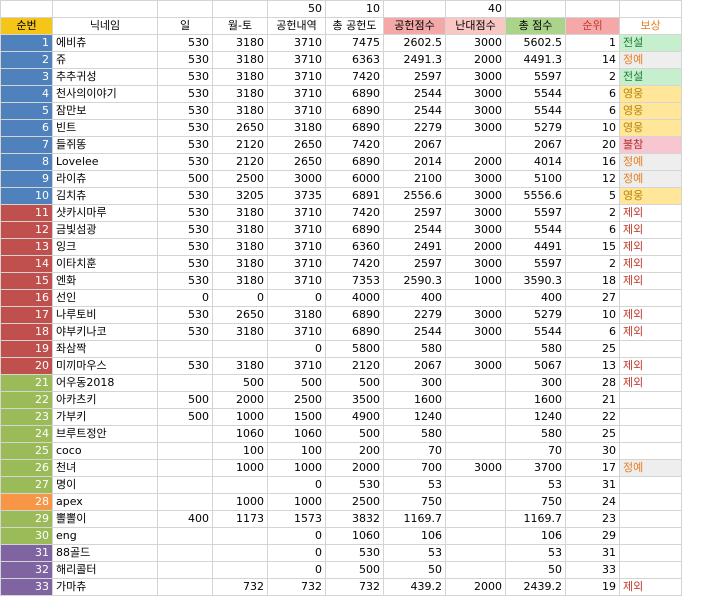 The image size is (701, 596). What do you see at coordinates (592, 502) in the screenshot?
I see `value-cell: 24` at bounding box center [592, 502].